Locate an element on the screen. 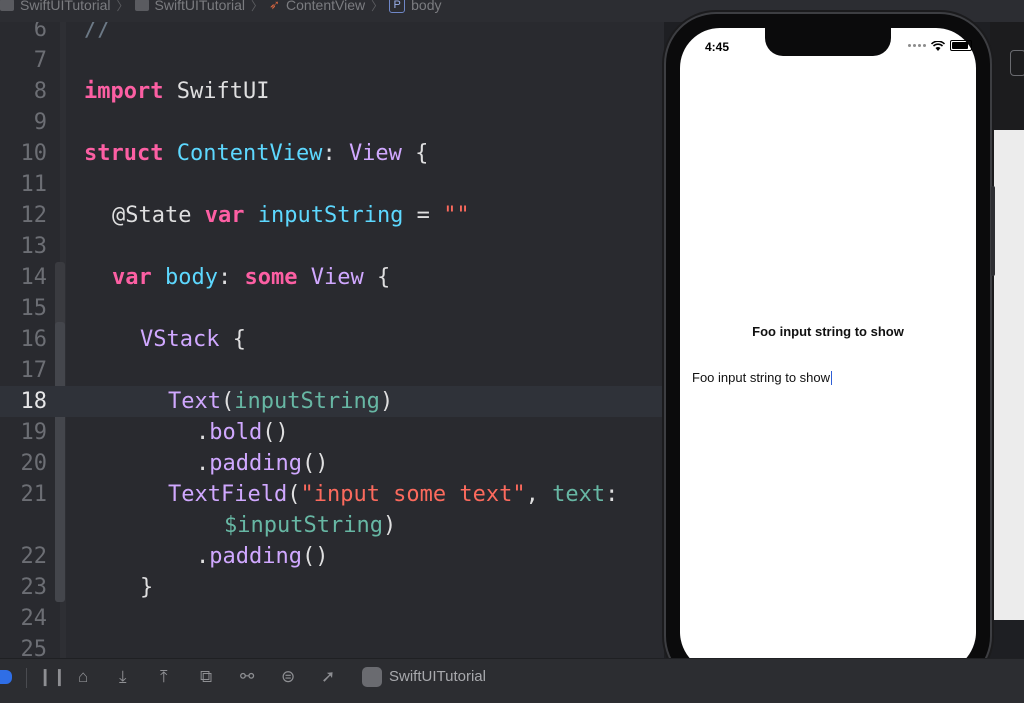 The image size is (1024, 703). line-number: 6 is located at coordinates (23, 33).